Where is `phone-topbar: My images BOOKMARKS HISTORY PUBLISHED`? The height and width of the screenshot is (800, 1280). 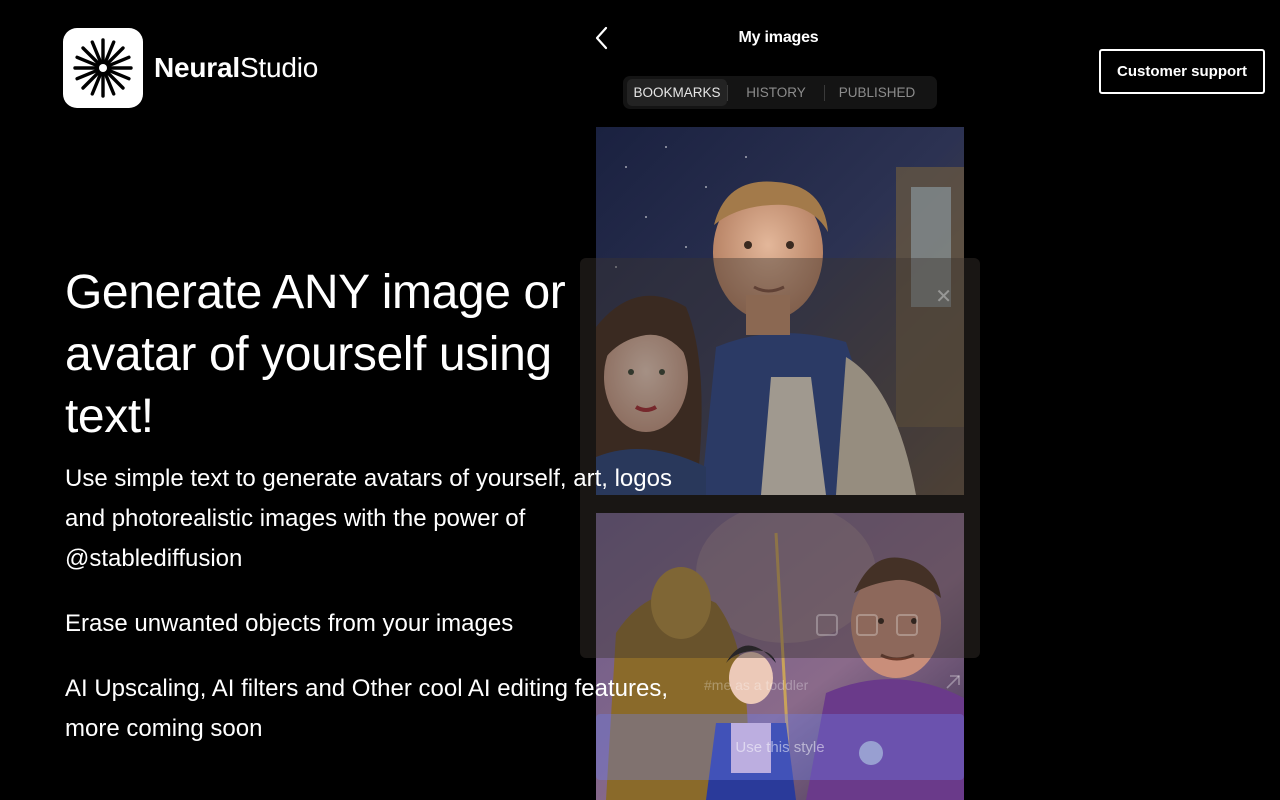
phone-topbar: My images BOOKMARKS HISTORY PUBLISHED is located at coordinates (780, 60).